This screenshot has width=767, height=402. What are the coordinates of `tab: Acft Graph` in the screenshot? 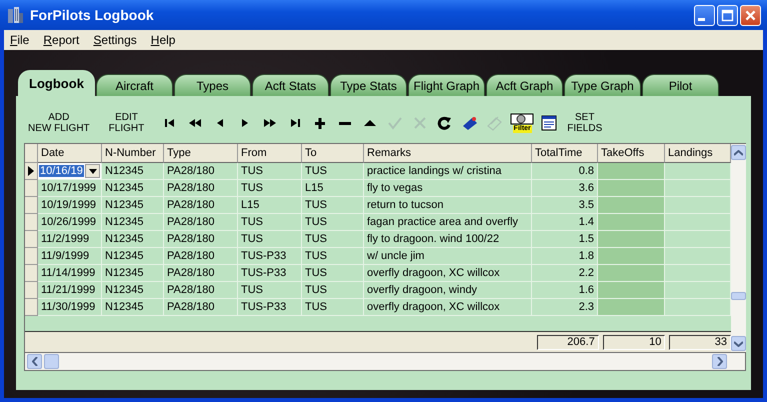 It's located at (524, 85).